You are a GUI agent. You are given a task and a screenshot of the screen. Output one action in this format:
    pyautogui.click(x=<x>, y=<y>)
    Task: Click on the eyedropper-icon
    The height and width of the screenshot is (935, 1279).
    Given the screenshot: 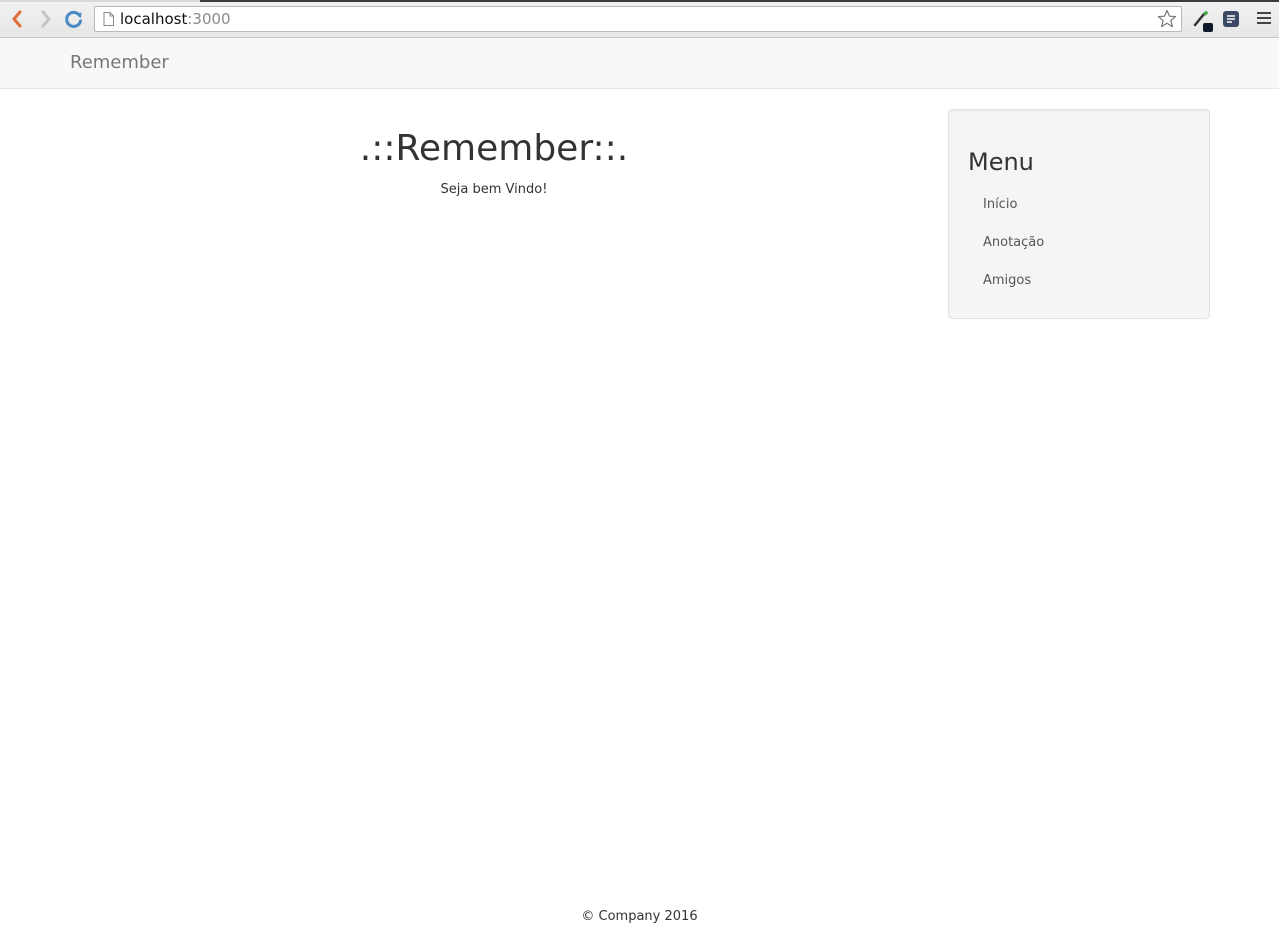 What is the action you would take?
    pyautogui.click(x=1203, y=21)
    